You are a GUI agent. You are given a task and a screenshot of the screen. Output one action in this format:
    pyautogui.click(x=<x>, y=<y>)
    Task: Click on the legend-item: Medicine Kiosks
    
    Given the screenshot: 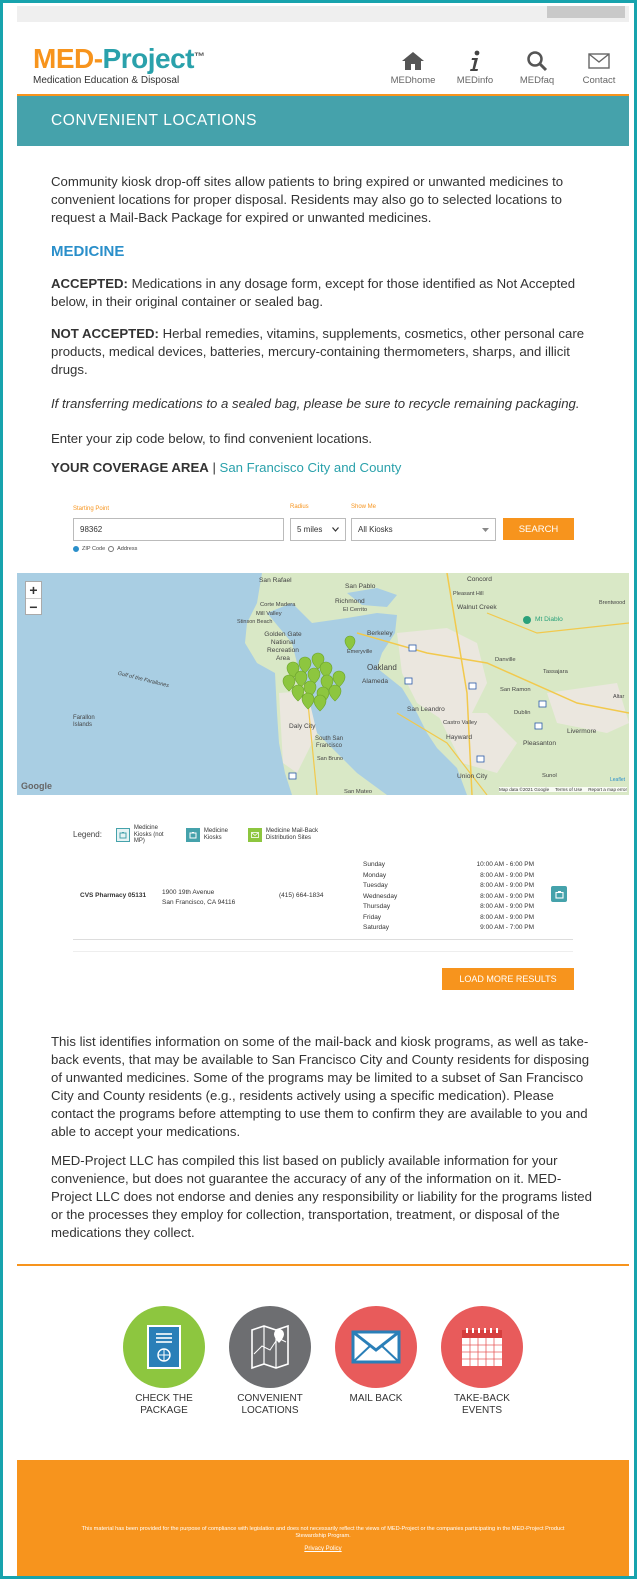 What is the action you would take?
    pyautogui.click(x=210, y=834)
    